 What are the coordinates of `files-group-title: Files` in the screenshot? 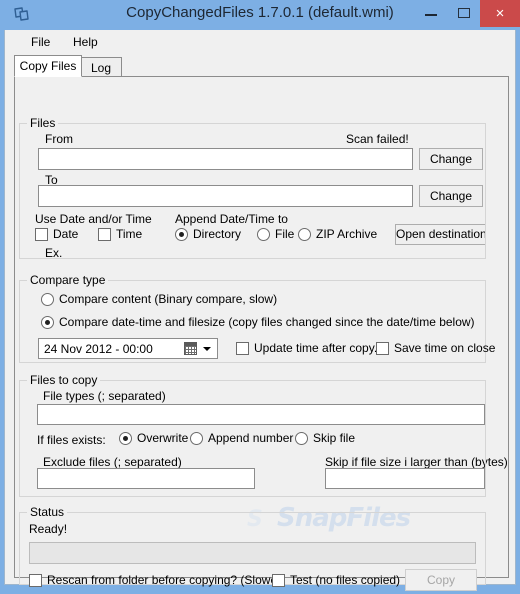 It's located at (43, 123).